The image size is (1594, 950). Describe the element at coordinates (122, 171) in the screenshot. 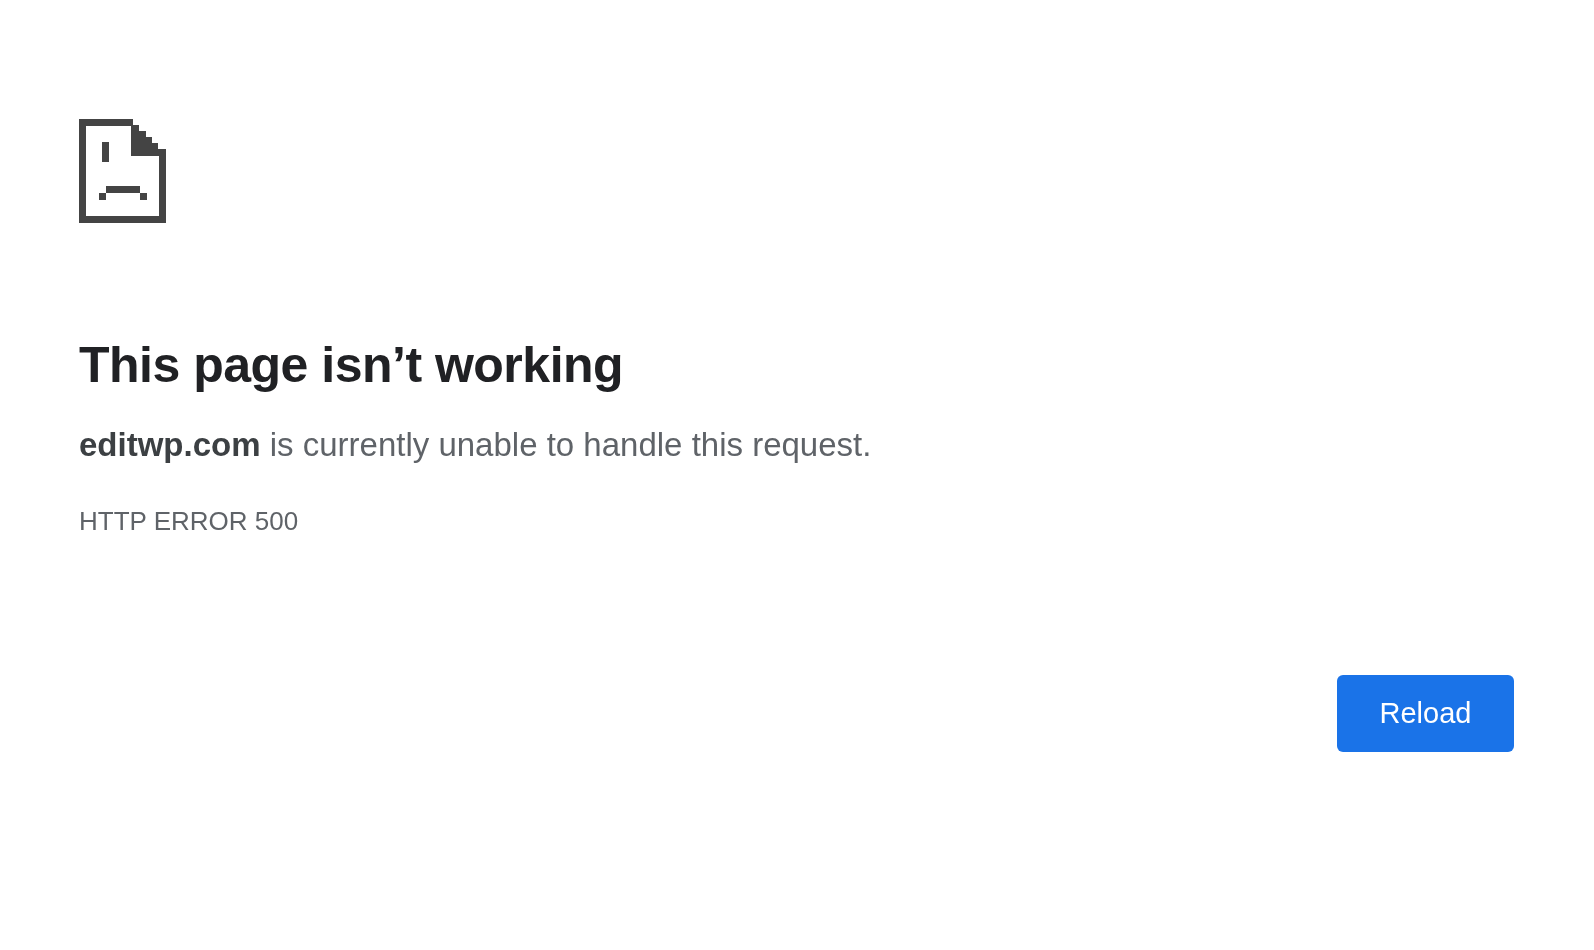

I see `sad-page-icon` at that location.